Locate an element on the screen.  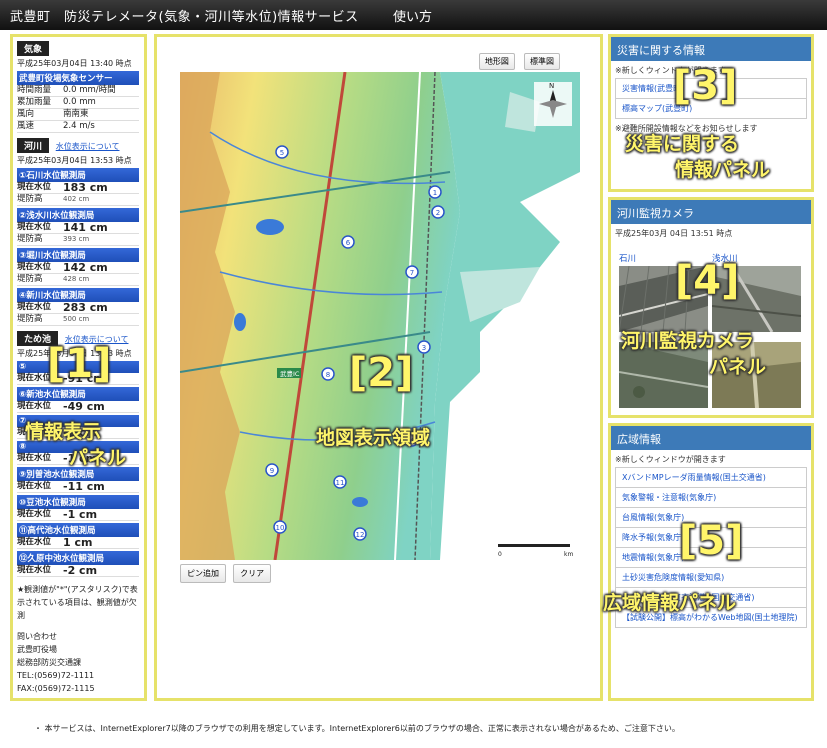
station-marker: 7 is located at coordinates (412, 272).